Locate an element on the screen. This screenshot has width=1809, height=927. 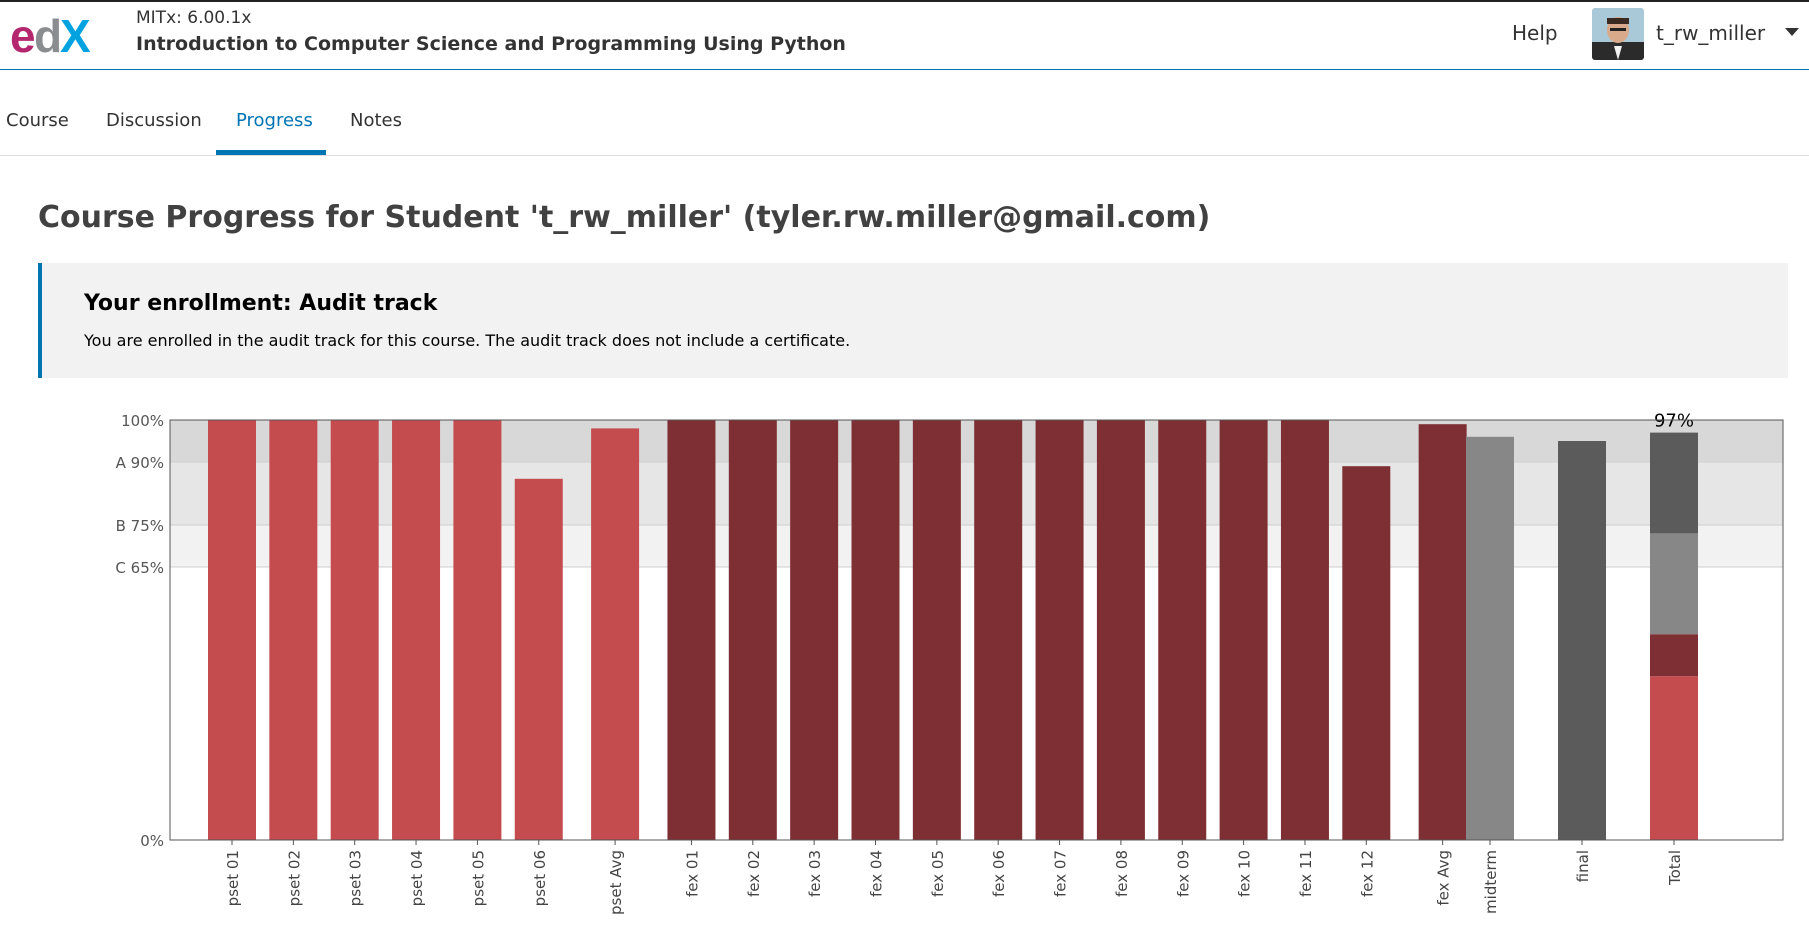
enrollment-title: Your enrollment: Audit track is located at coordinates (261, 303).